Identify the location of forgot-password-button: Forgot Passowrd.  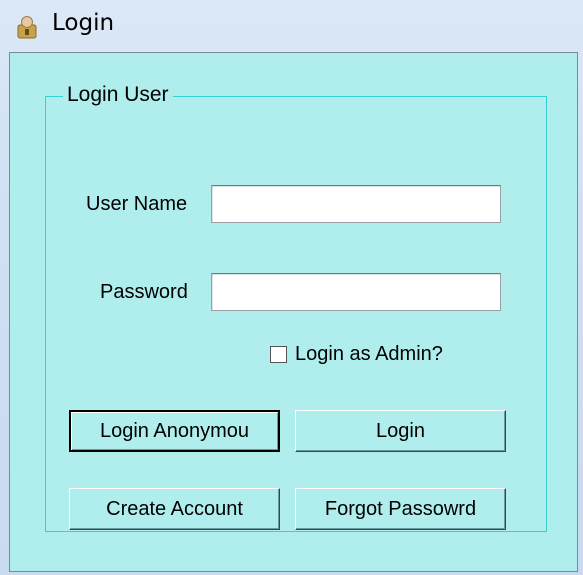
(400, 509).